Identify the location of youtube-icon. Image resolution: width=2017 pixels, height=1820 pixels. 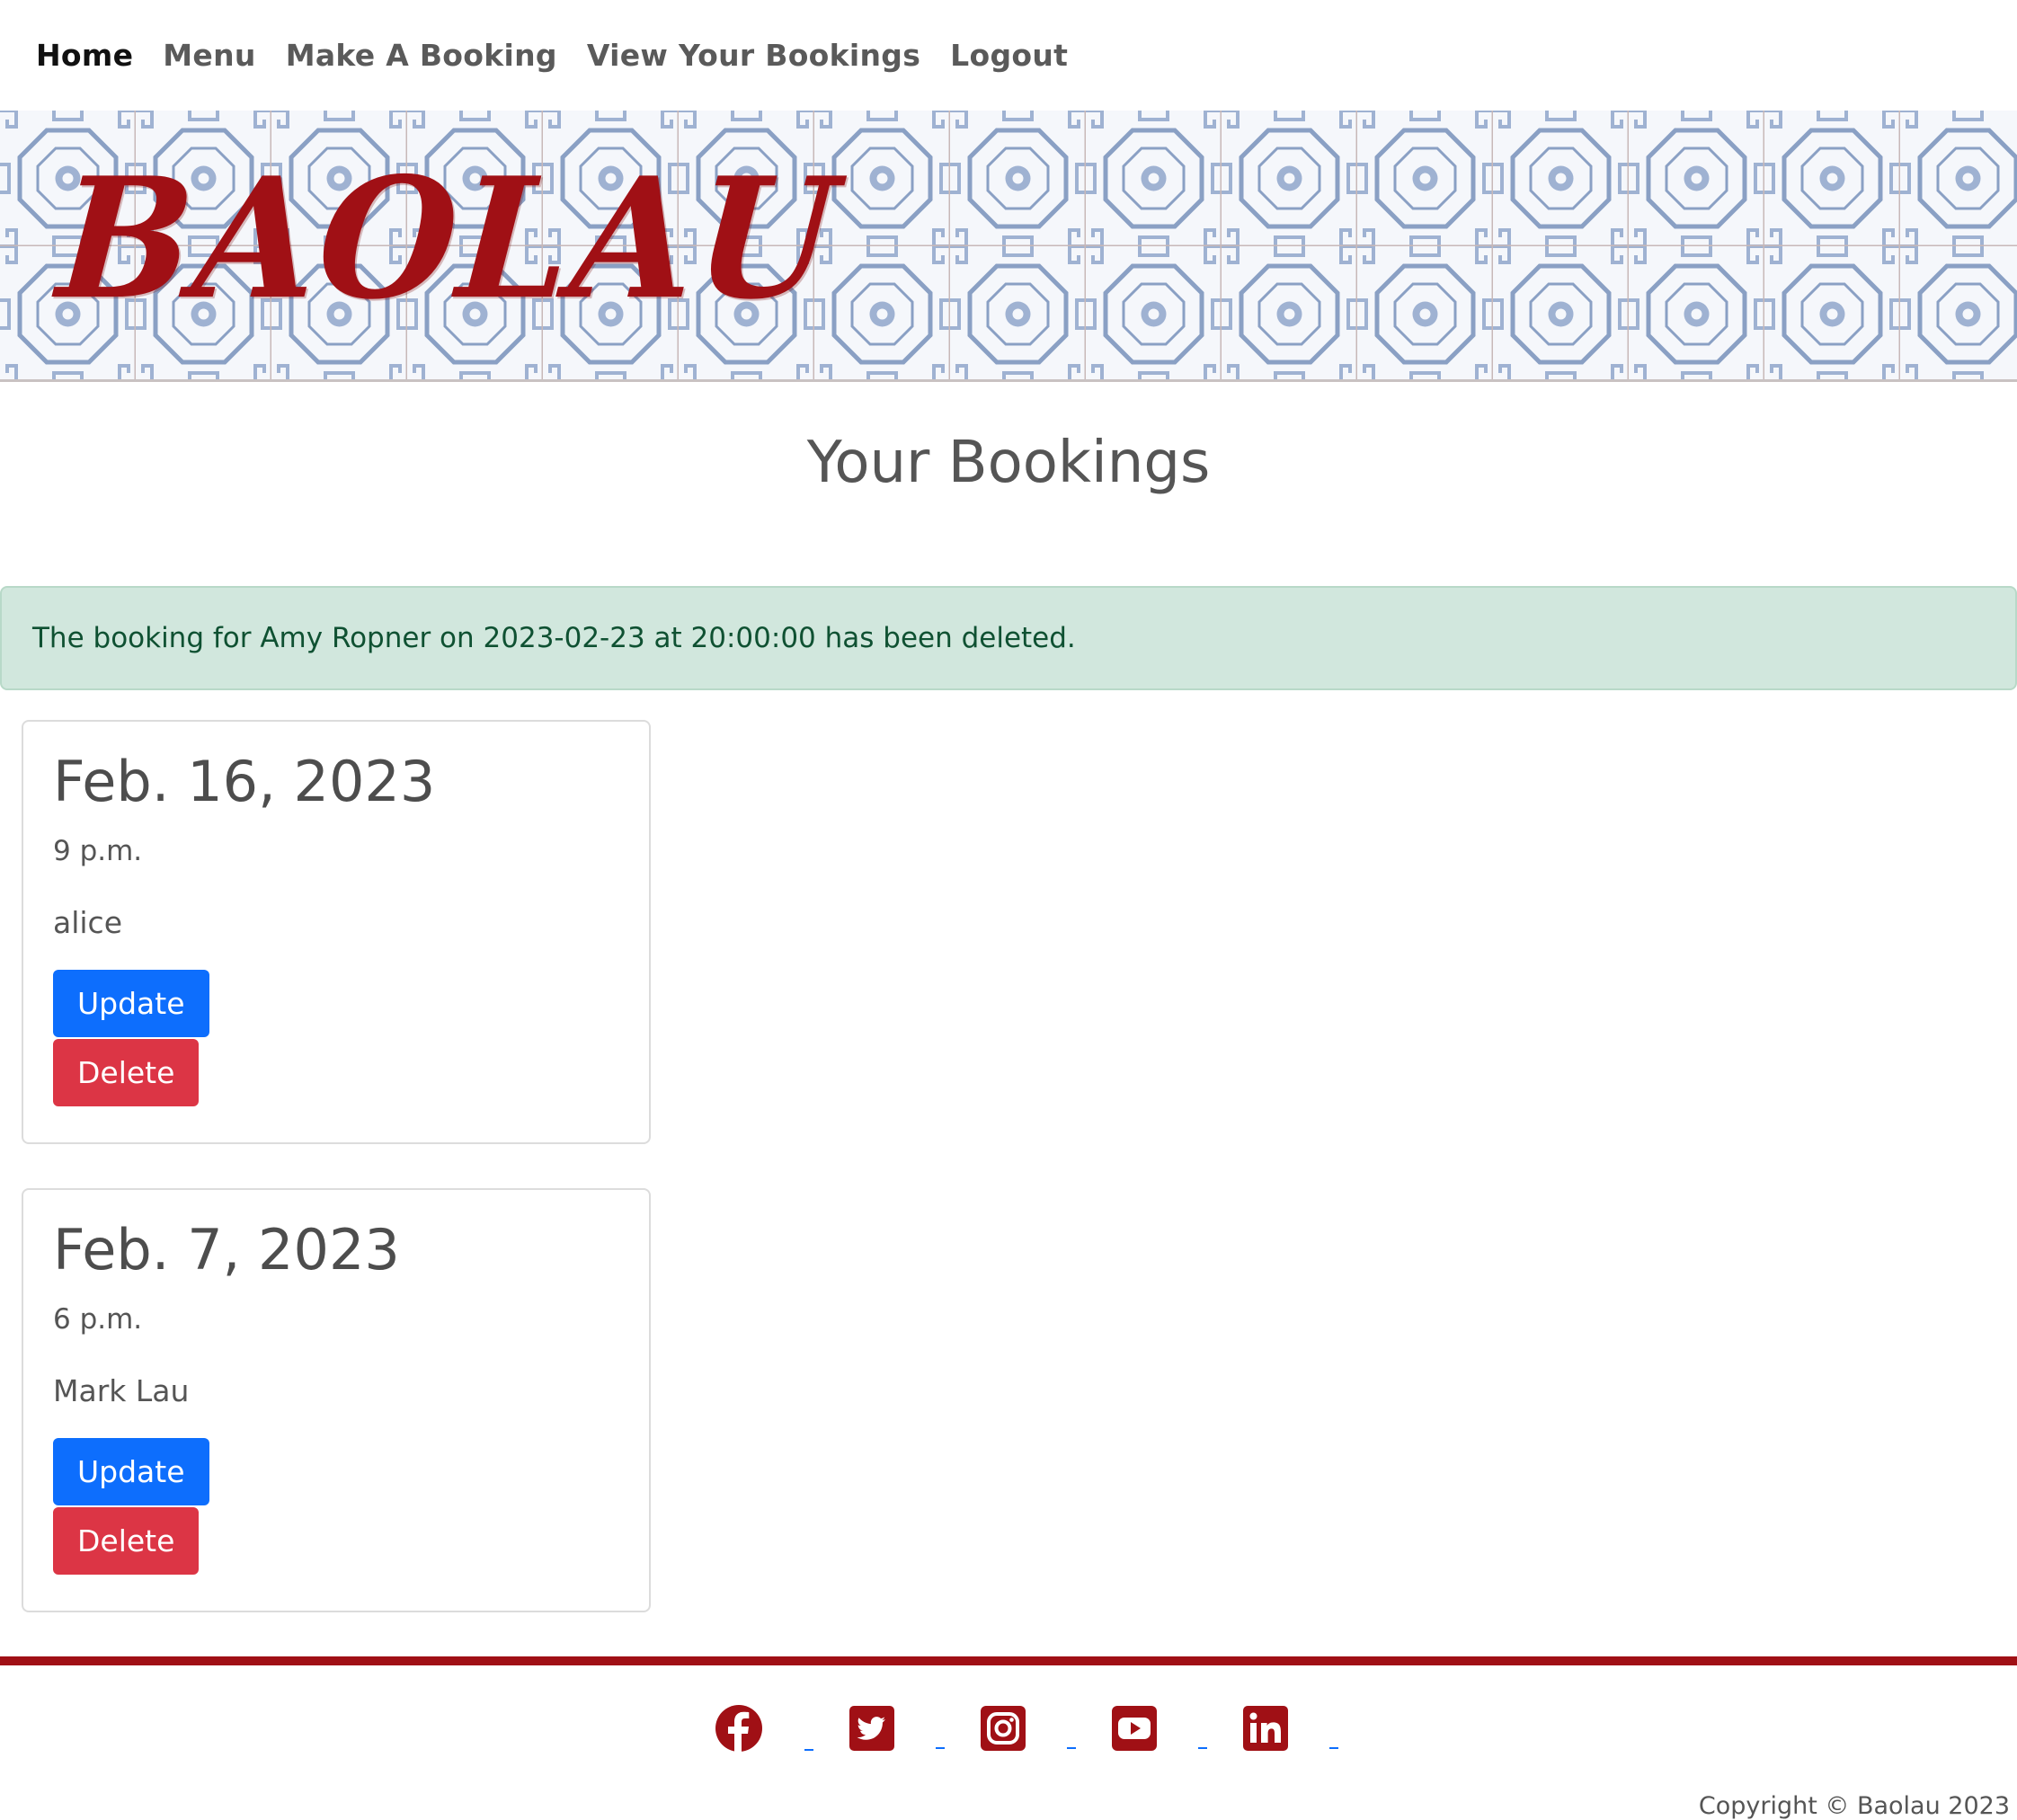
(1134, 1729).